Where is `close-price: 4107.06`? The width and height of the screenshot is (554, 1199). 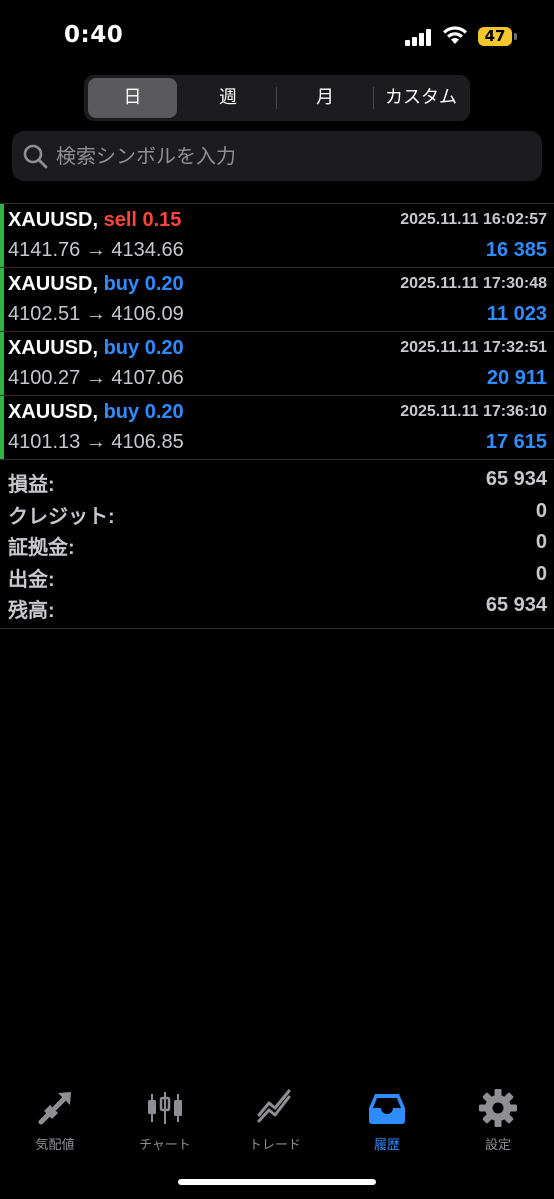
close-price: 4107.06 is located at coordinates (147, 378).